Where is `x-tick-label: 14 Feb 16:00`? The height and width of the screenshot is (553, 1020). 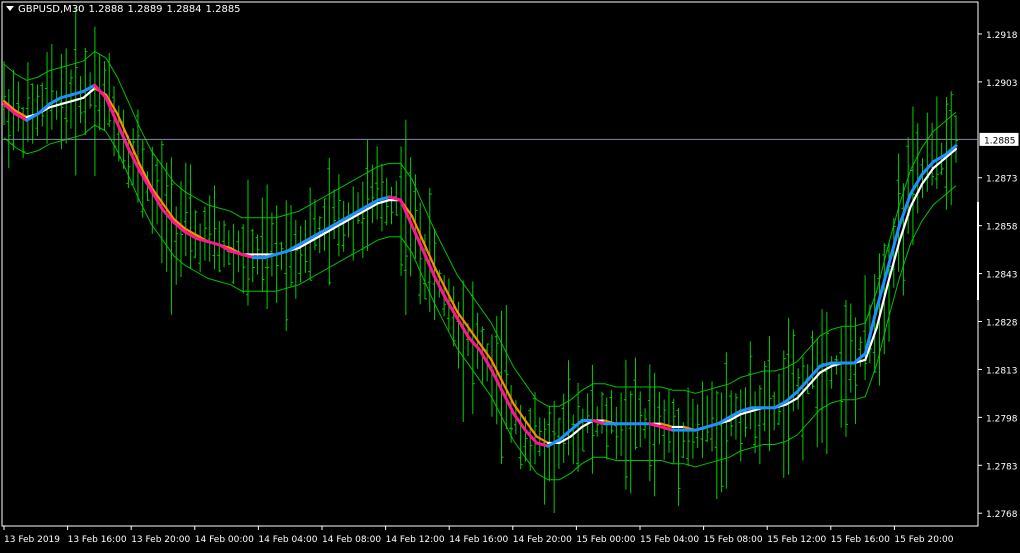
x-tick-label: 14 Feb 16:00 is located at coordinates (478, 540).